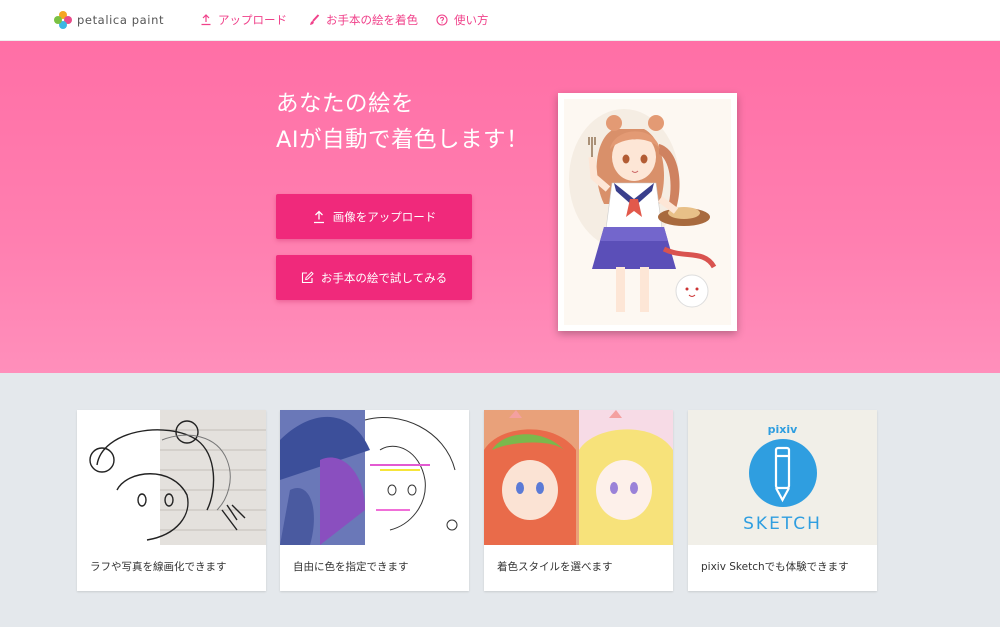 This screenshot has height=627, width=1000. I want to click on feature-caption-lineart: ラフや写真を線画化できます, so click(158, 567).